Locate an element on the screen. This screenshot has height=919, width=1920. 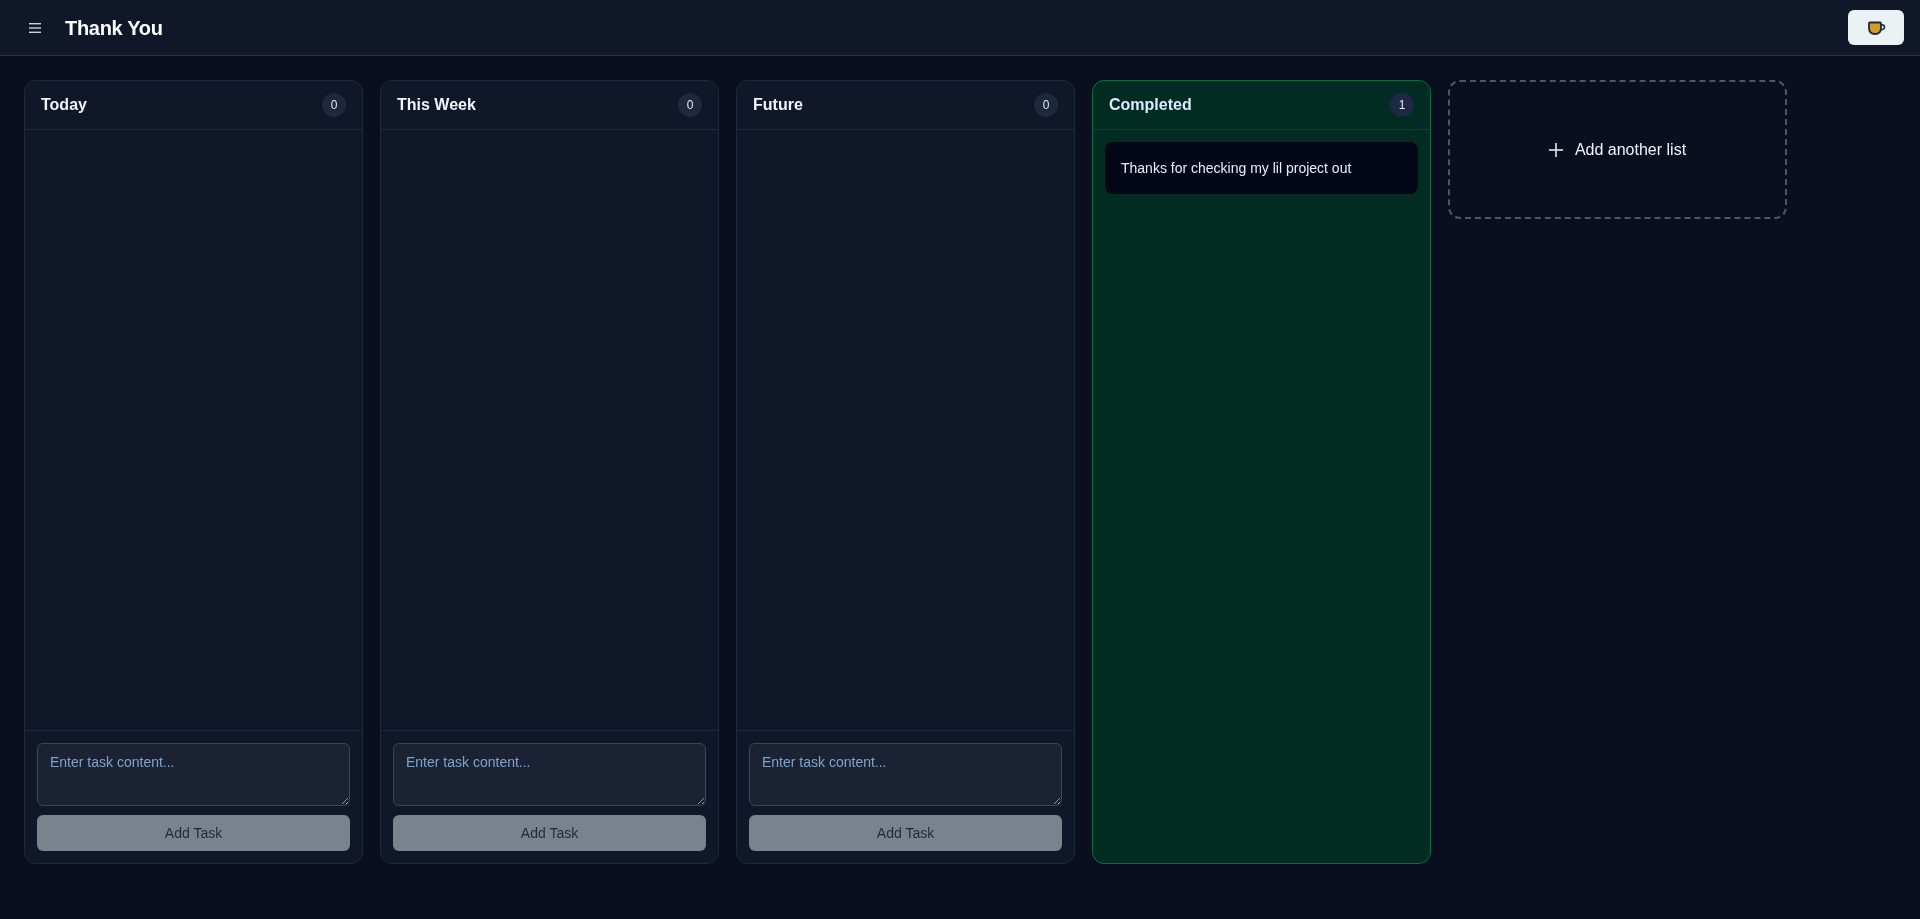
list-title: This Week is located at coordinates (436, 105).